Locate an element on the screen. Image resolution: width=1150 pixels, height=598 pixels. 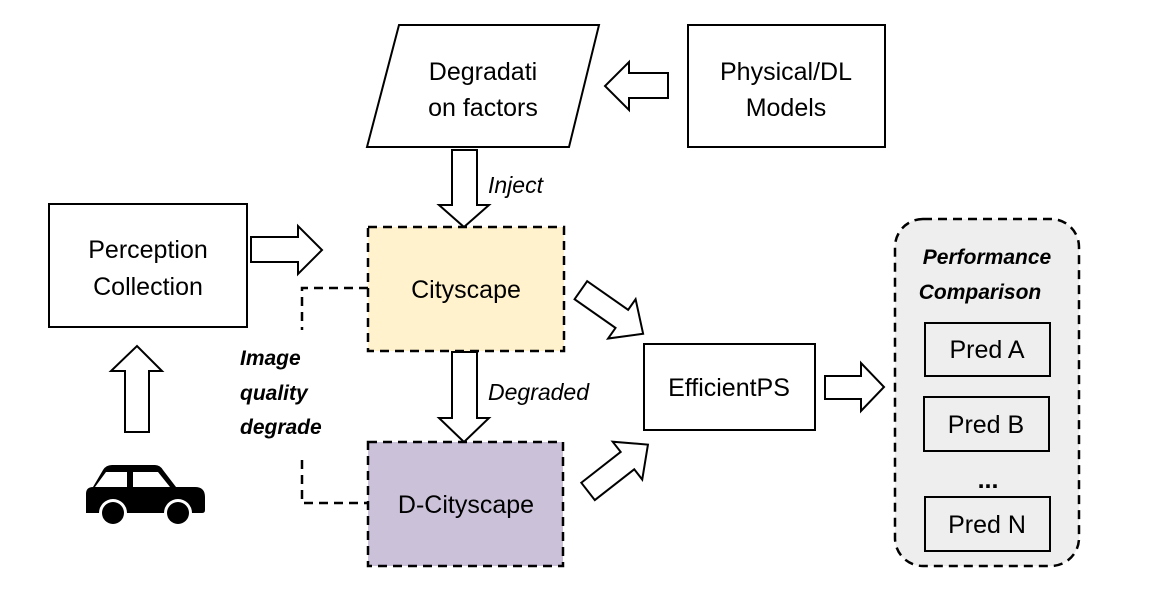
perception-label-1: Perception is located at coordinates (148, 250).